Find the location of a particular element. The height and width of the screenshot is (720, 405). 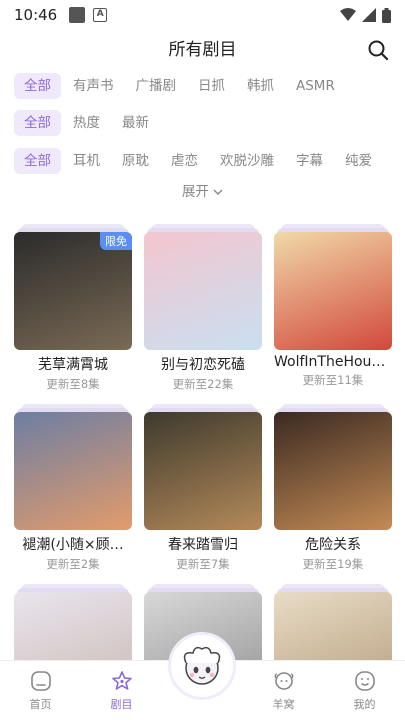

tab-home-label: 首页 is located at coordinates (40, 704).